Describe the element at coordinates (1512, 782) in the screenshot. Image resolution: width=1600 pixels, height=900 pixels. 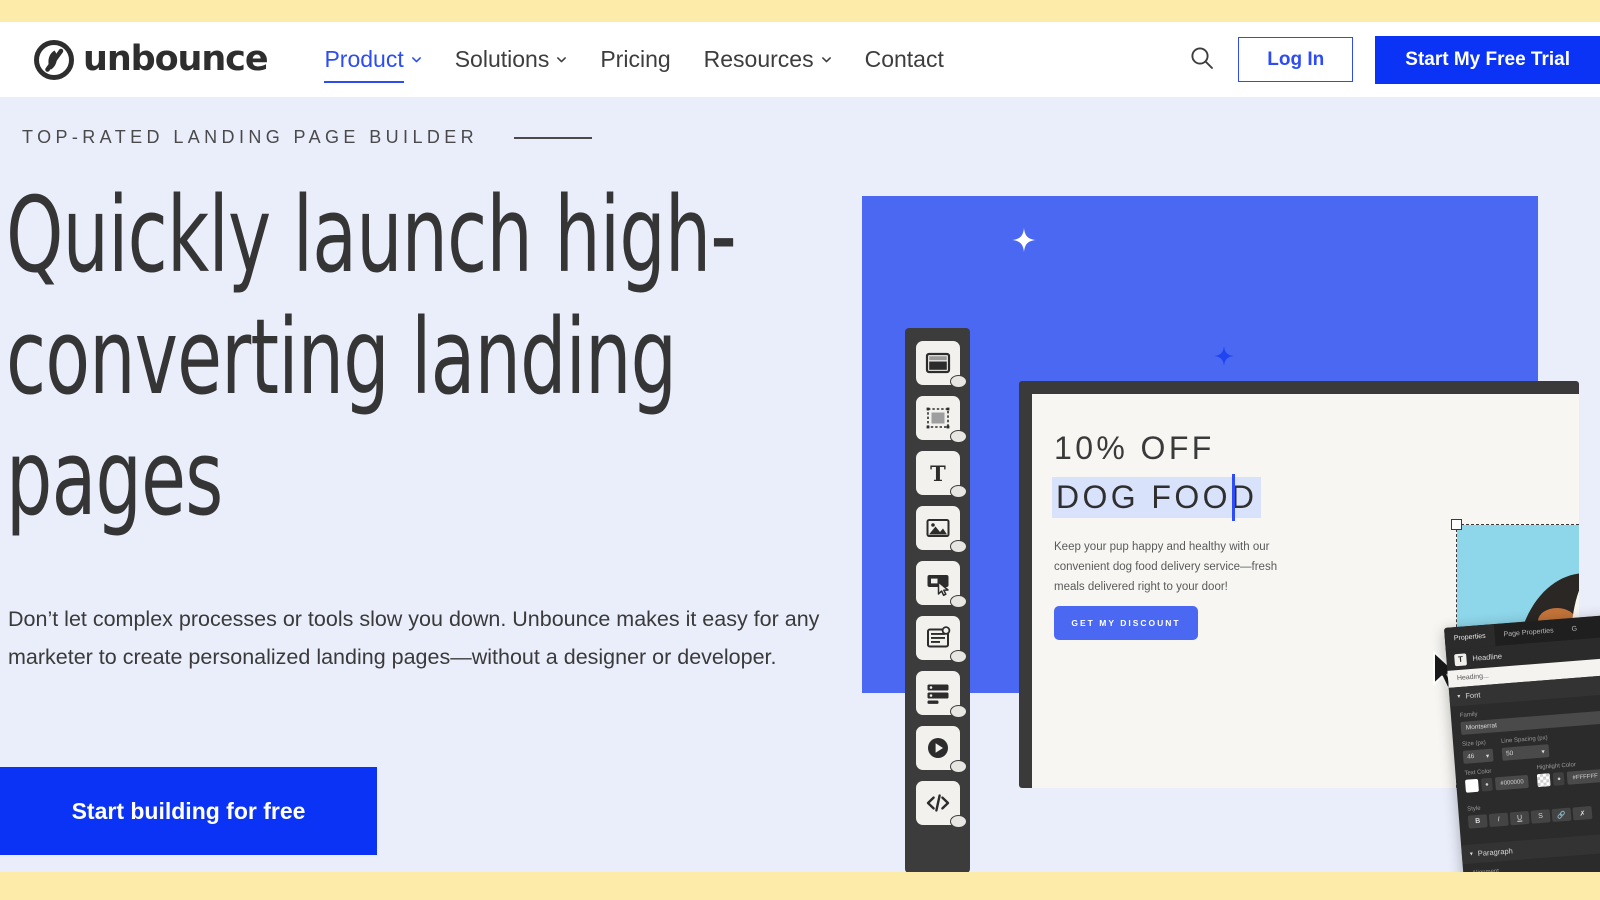
I see `text-color-hex: #000000` at that location.